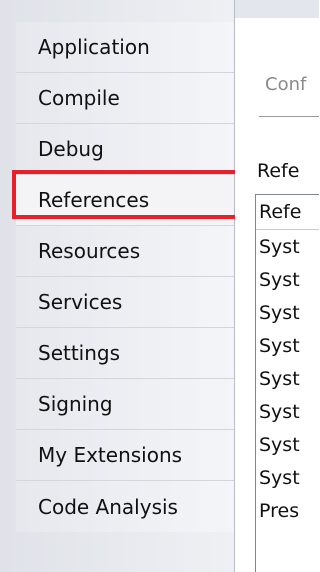 Image resolution: width=320 pixels, height=572 pixels. Describe the element at coordinates (125, 404) in the screenshot. I see `nav-item-signing: Signing` at that location.